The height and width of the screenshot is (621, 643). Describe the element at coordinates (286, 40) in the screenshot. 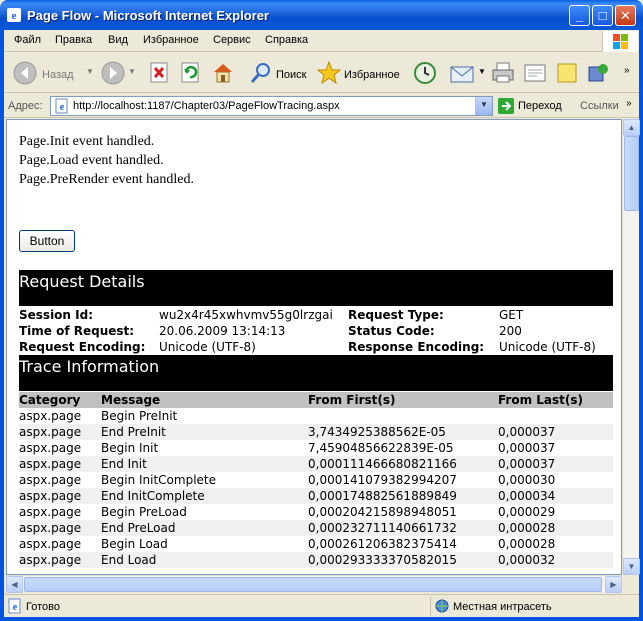

I see `menu-help: Справка` at that location.